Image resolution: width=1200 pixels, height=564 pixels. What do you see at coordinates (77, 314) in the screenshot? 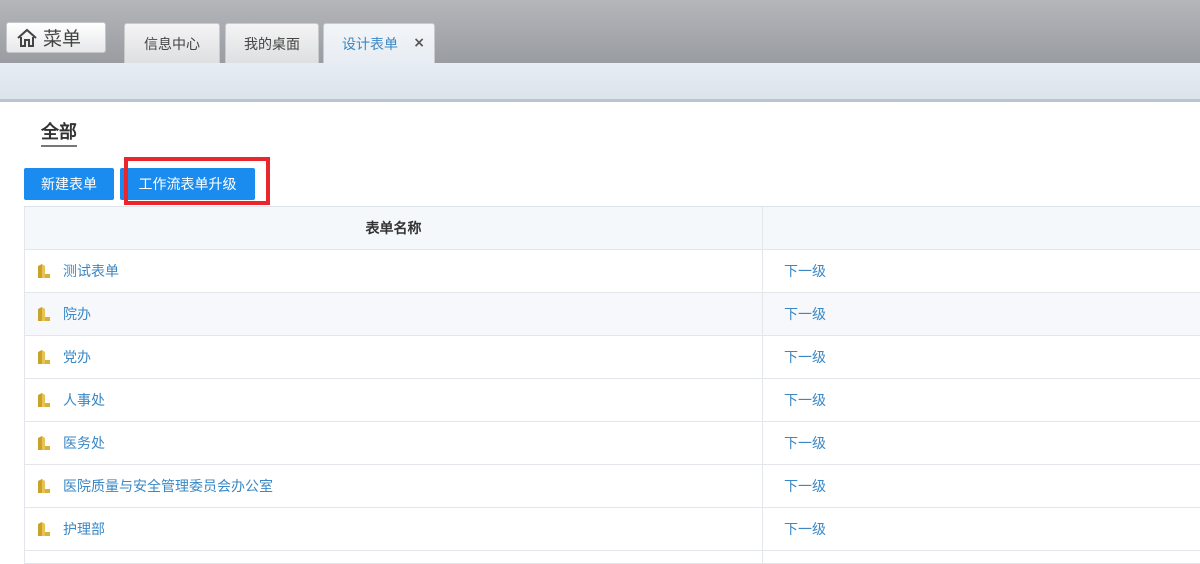
I see `form-name-link: 院办` at bounding box center [77, 314].